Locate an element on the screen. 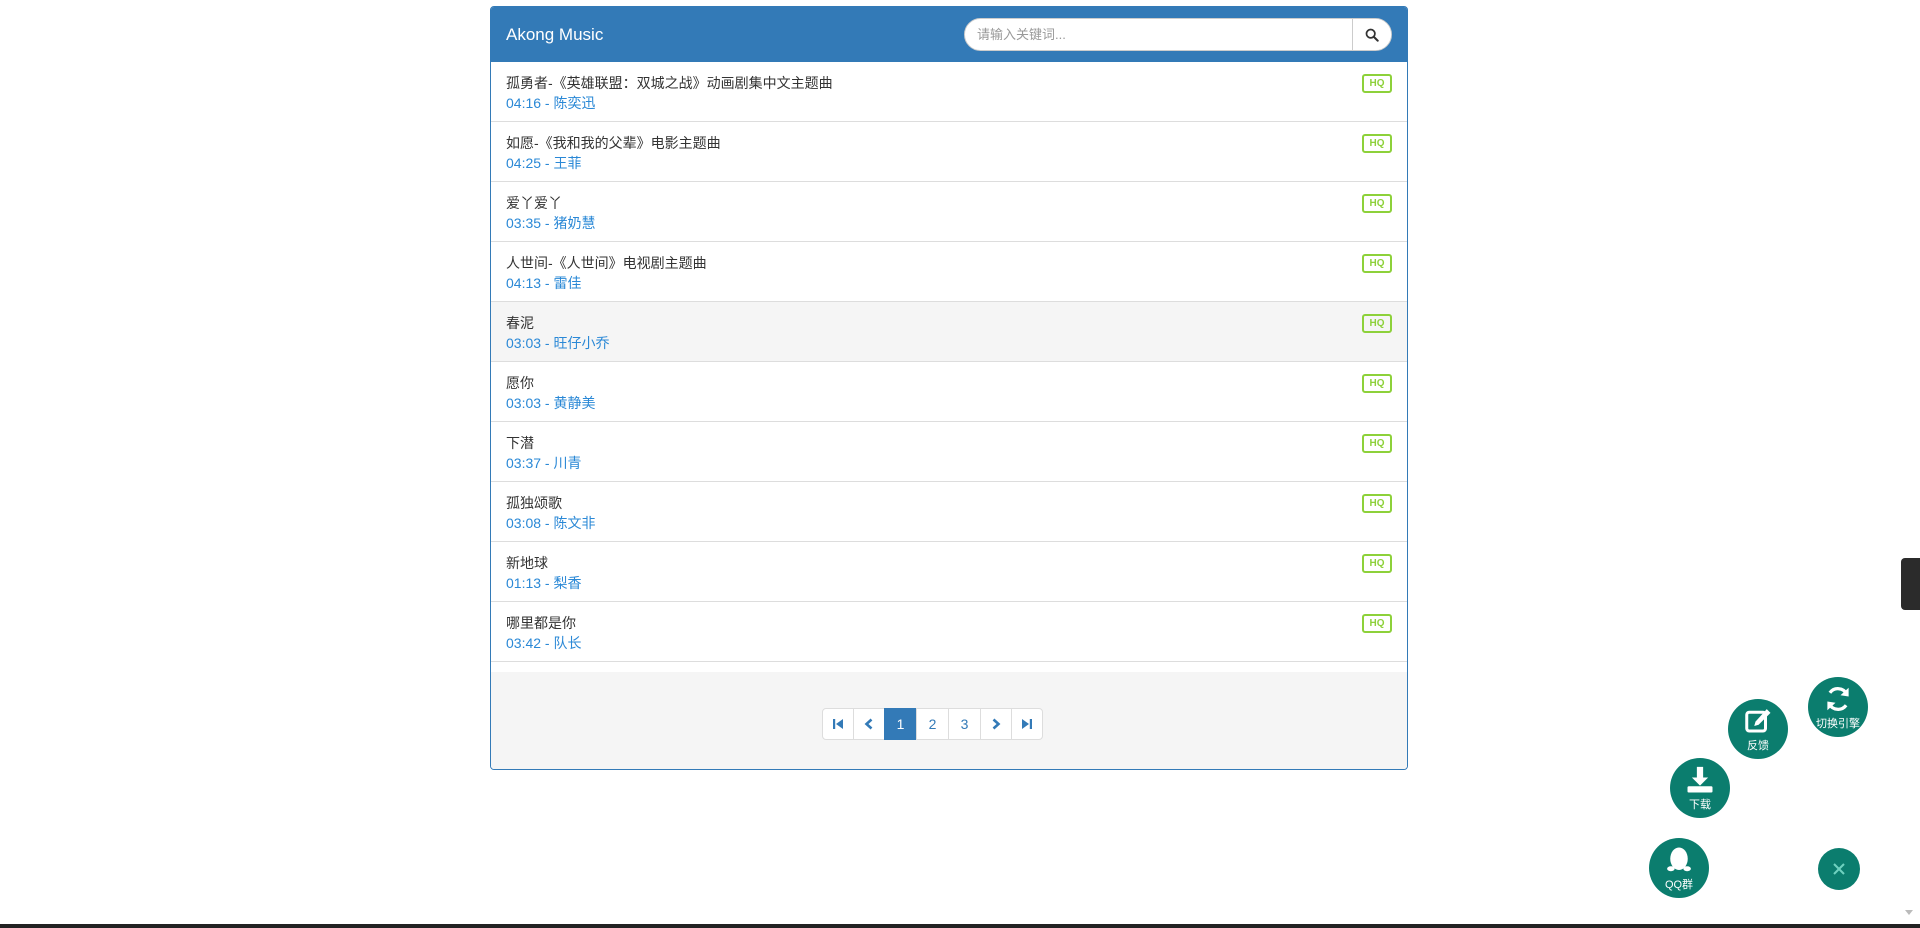 This screenshot has height=928, width=1920. switch-engine-button: 切换引擎 is located at coordinates (1838, 707).